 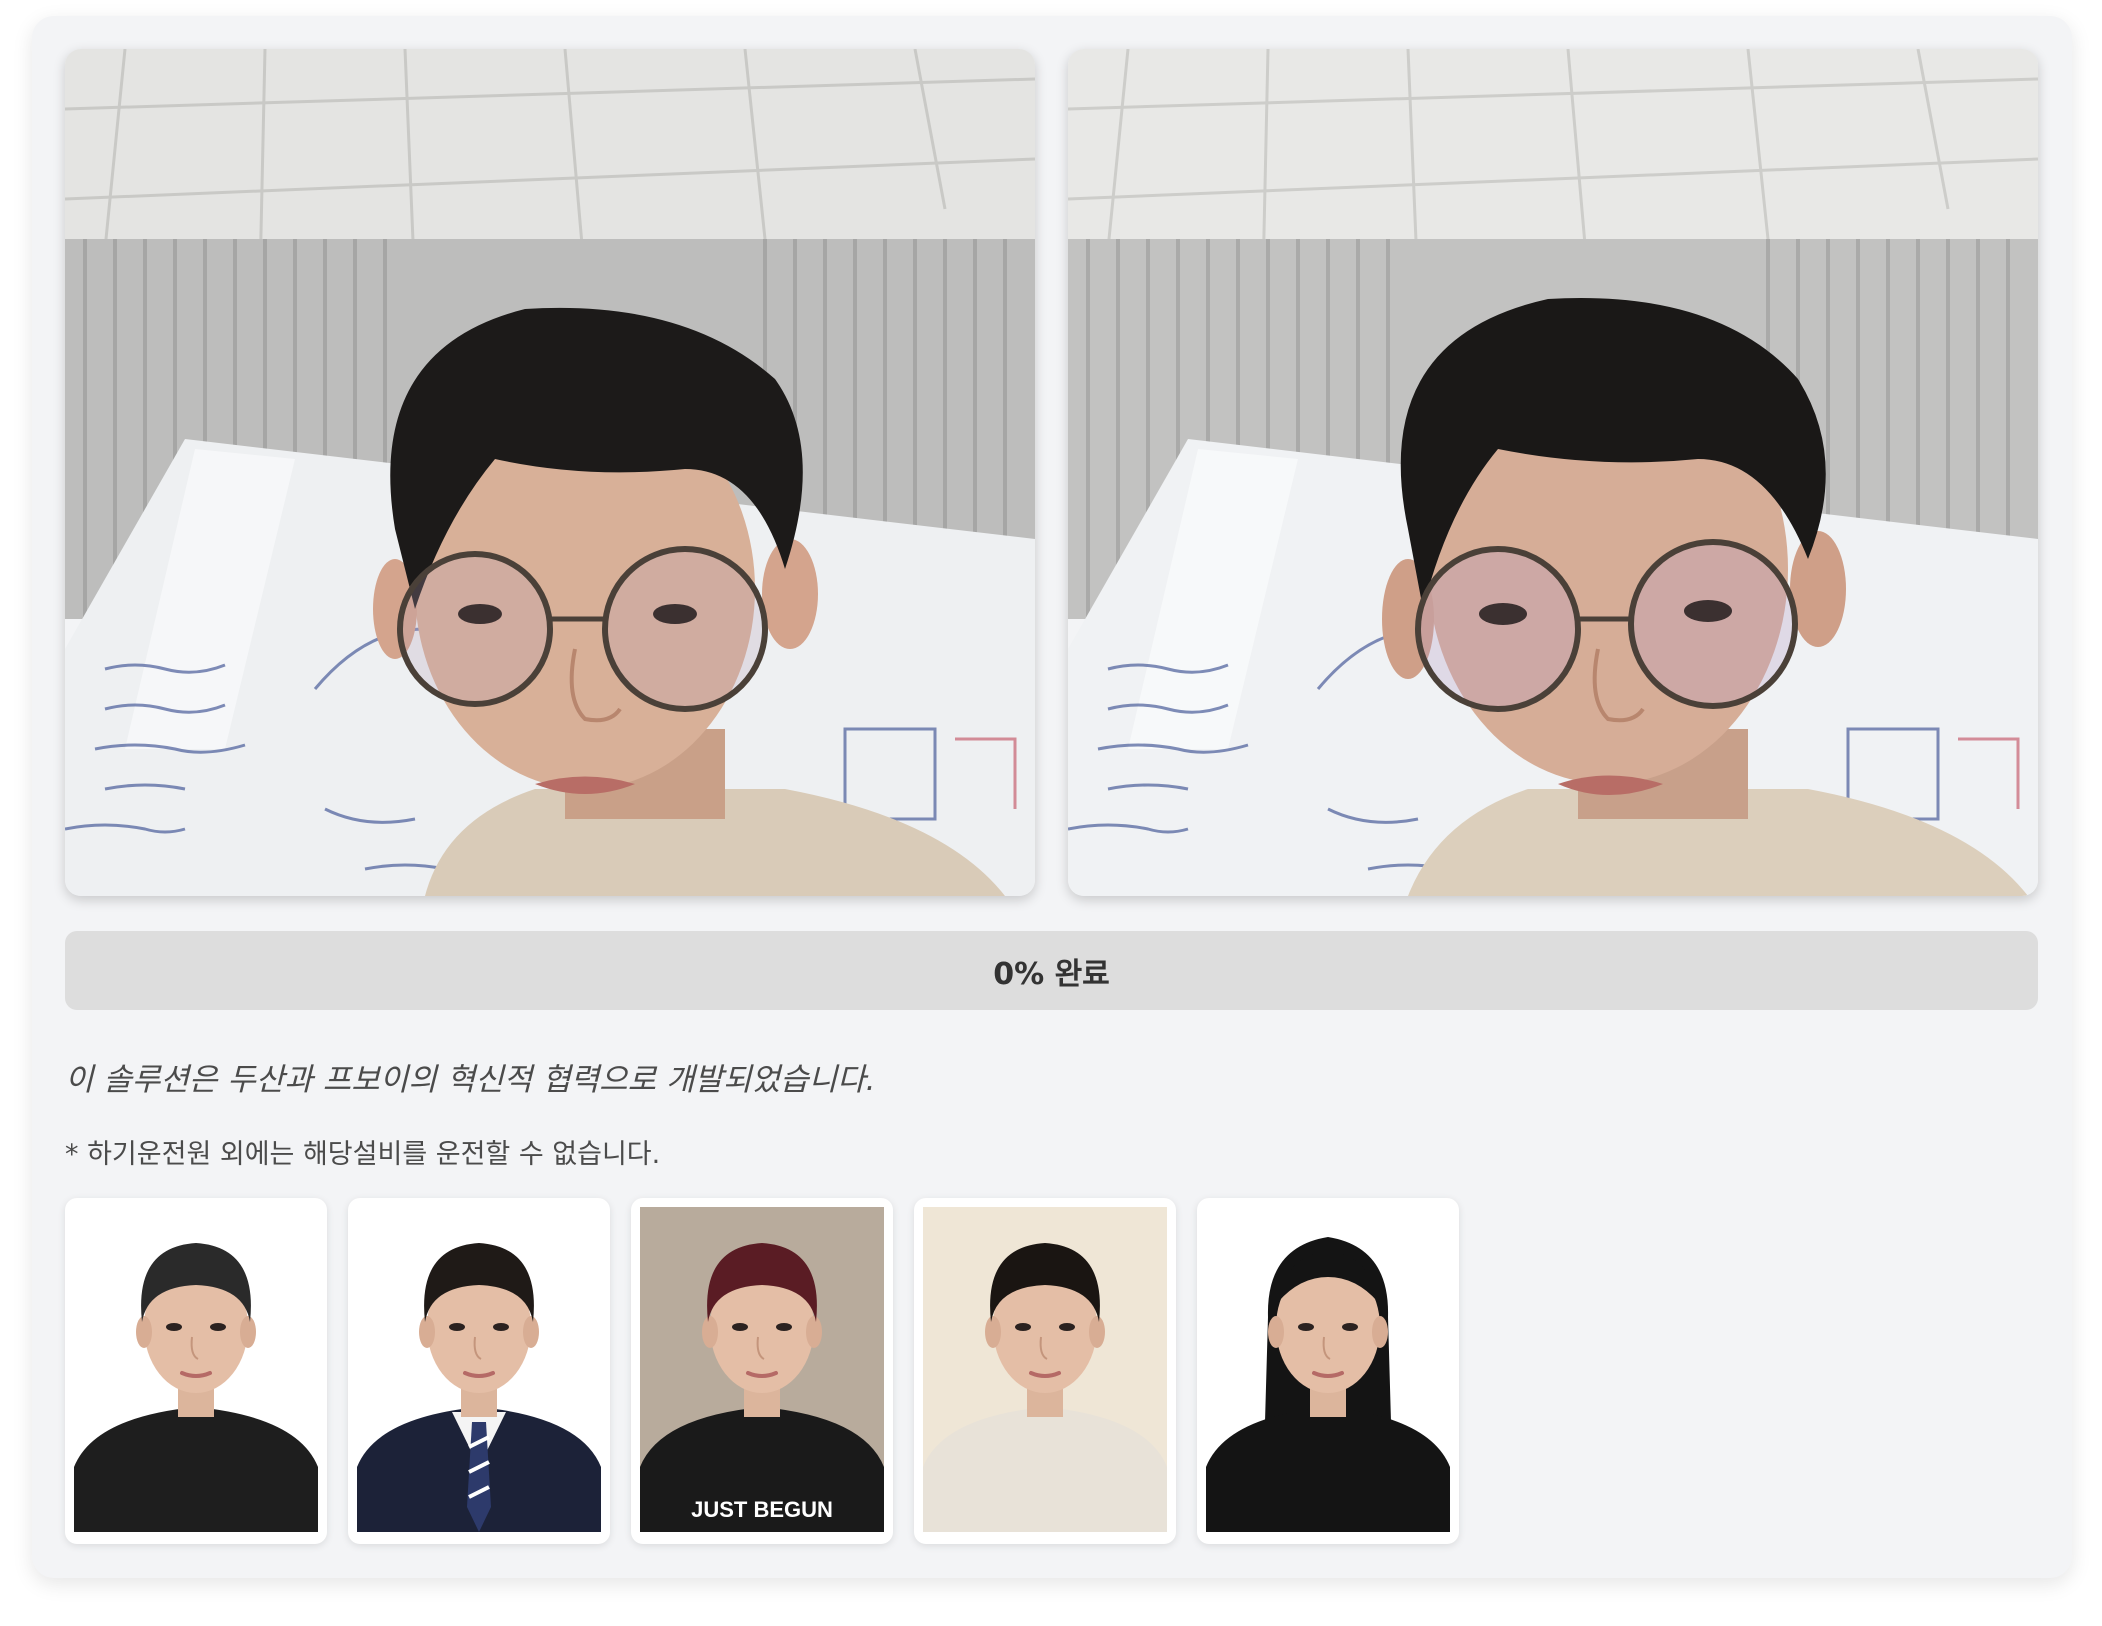 I want to click on portrait-image: JUST BEGUN, so click(x=762, y=1369).